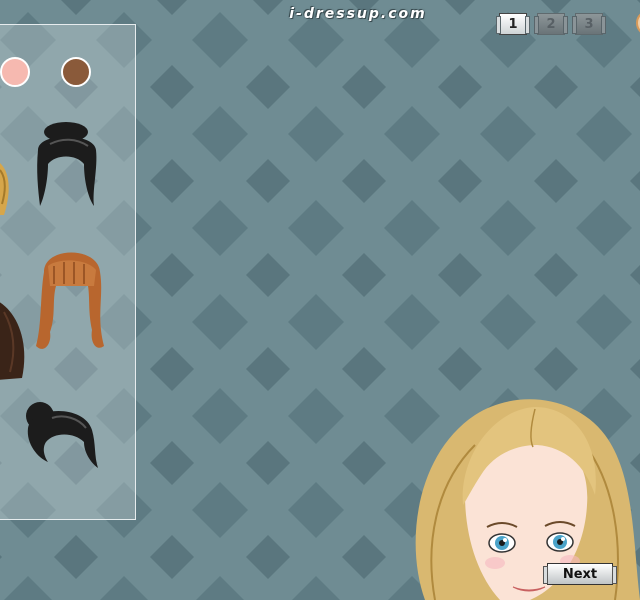 The height and width of the screenshot is (600, 640). Describe the element at coordinates (15, 341) in the screenshot. I see `brown-hair-partial-icon` at that location.